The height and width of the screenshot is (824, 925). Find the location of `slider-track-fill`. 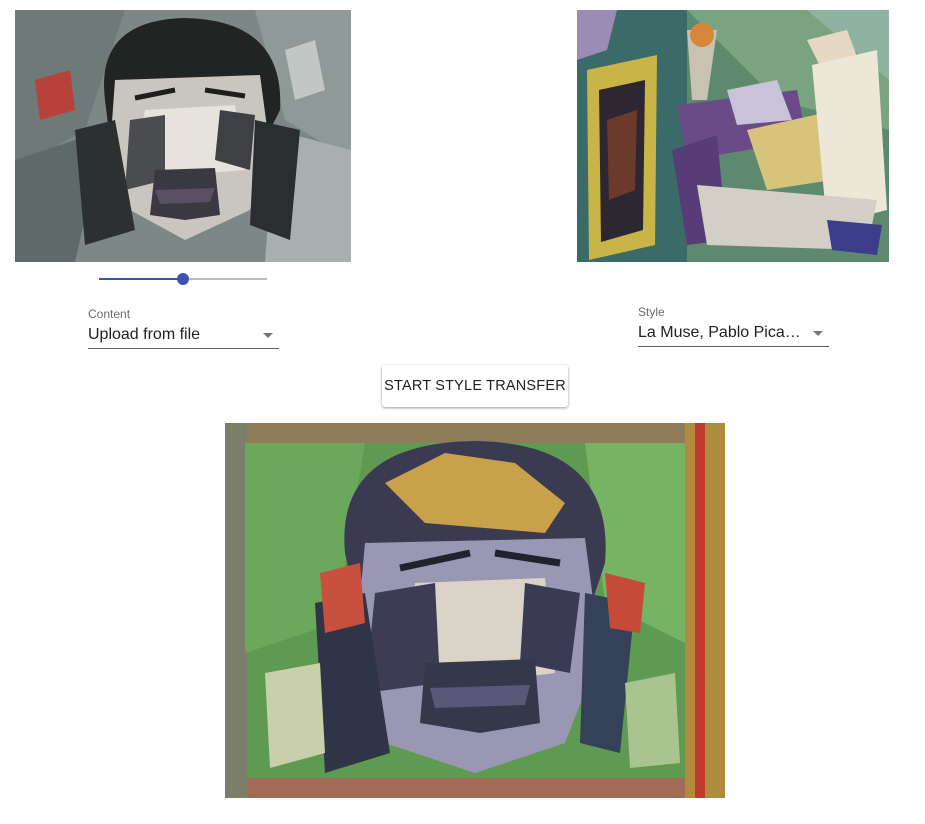

slider-track-fill is located at coordinates (141, 279).